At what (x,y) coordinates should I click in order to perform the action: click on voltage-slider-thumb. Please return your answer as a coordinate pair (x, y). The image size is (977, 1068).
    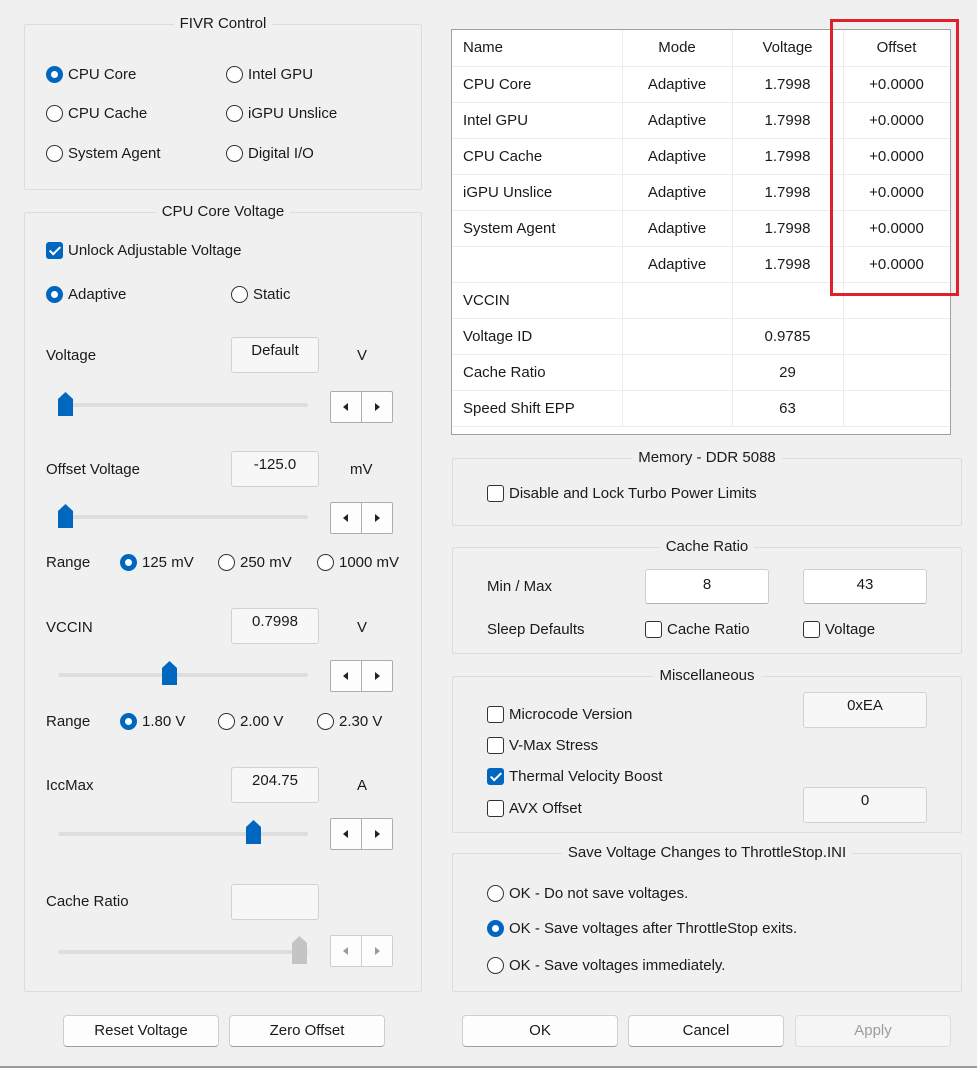
    Looking at the image, I should click on (65, 404).